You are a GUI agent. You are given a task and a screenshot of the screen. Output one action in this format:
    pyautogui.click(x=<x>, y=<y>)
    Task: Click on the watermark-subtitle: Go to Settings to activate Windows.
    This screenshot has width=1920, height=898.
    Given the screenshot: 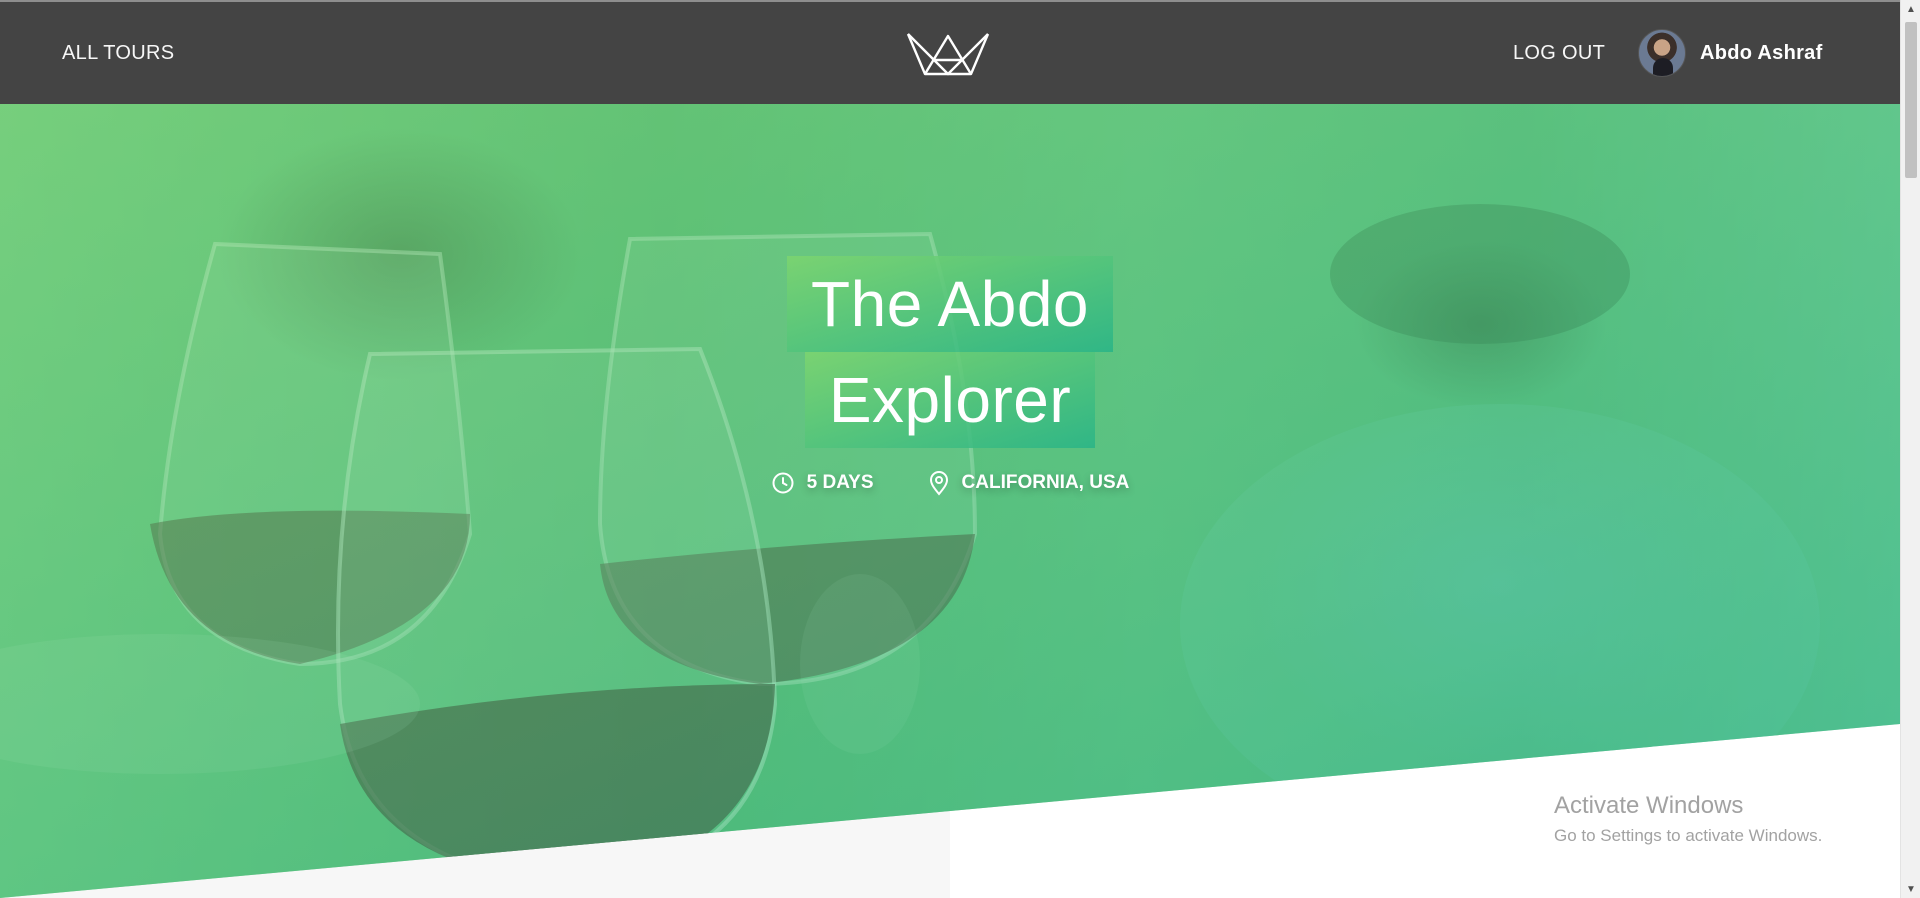 What is the action you would take?
    pyautogui.click(x=1688, y=835)
    